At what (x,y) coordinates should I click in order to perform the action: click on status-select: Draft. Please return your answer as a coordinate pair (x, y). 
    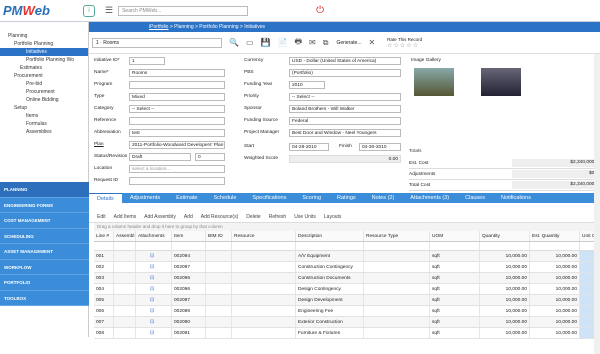
    Looking at the image, I should click on (160, 157).